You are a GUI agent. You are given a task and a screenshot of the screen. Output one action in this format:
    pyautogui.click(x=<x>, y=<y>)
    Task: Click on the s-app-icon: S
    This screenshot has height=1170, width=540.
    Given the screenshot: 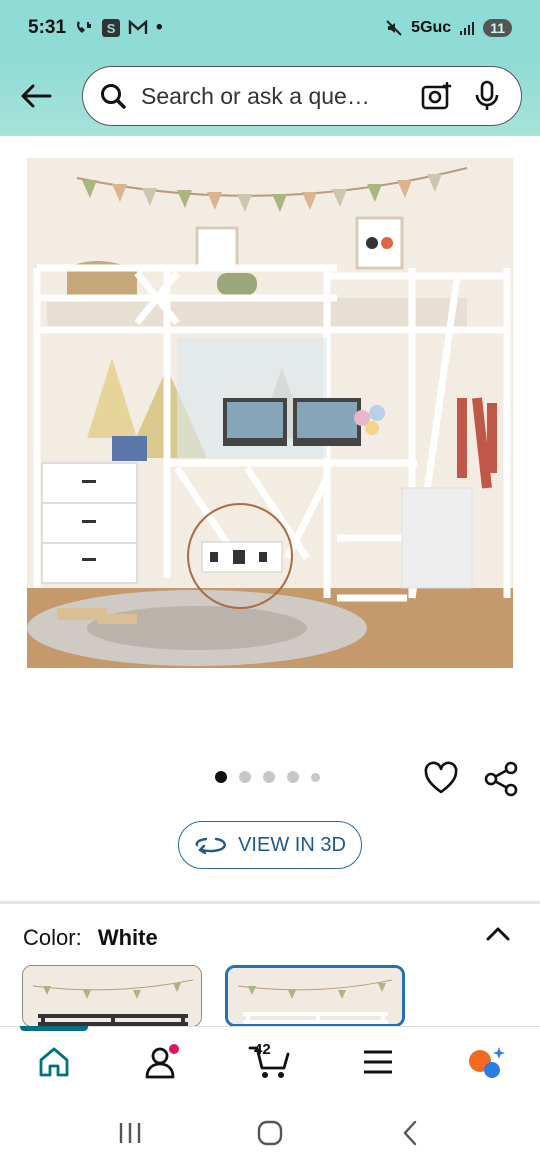 What is the action you would take?
    pyautogui.click(x=111, y=28)
    